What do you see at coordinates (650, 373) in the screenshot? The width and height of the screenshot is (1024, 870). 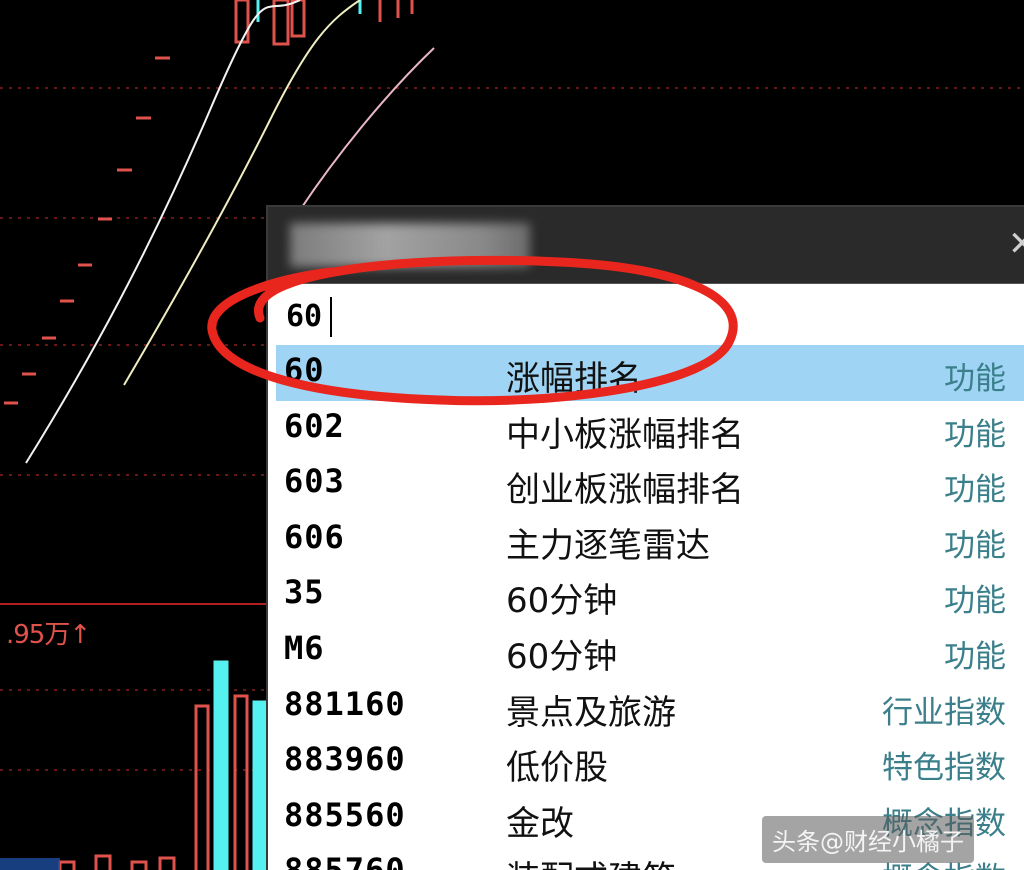 I see `result-row: 60 涨幅排名 功能` at bounding box center [650, 373].